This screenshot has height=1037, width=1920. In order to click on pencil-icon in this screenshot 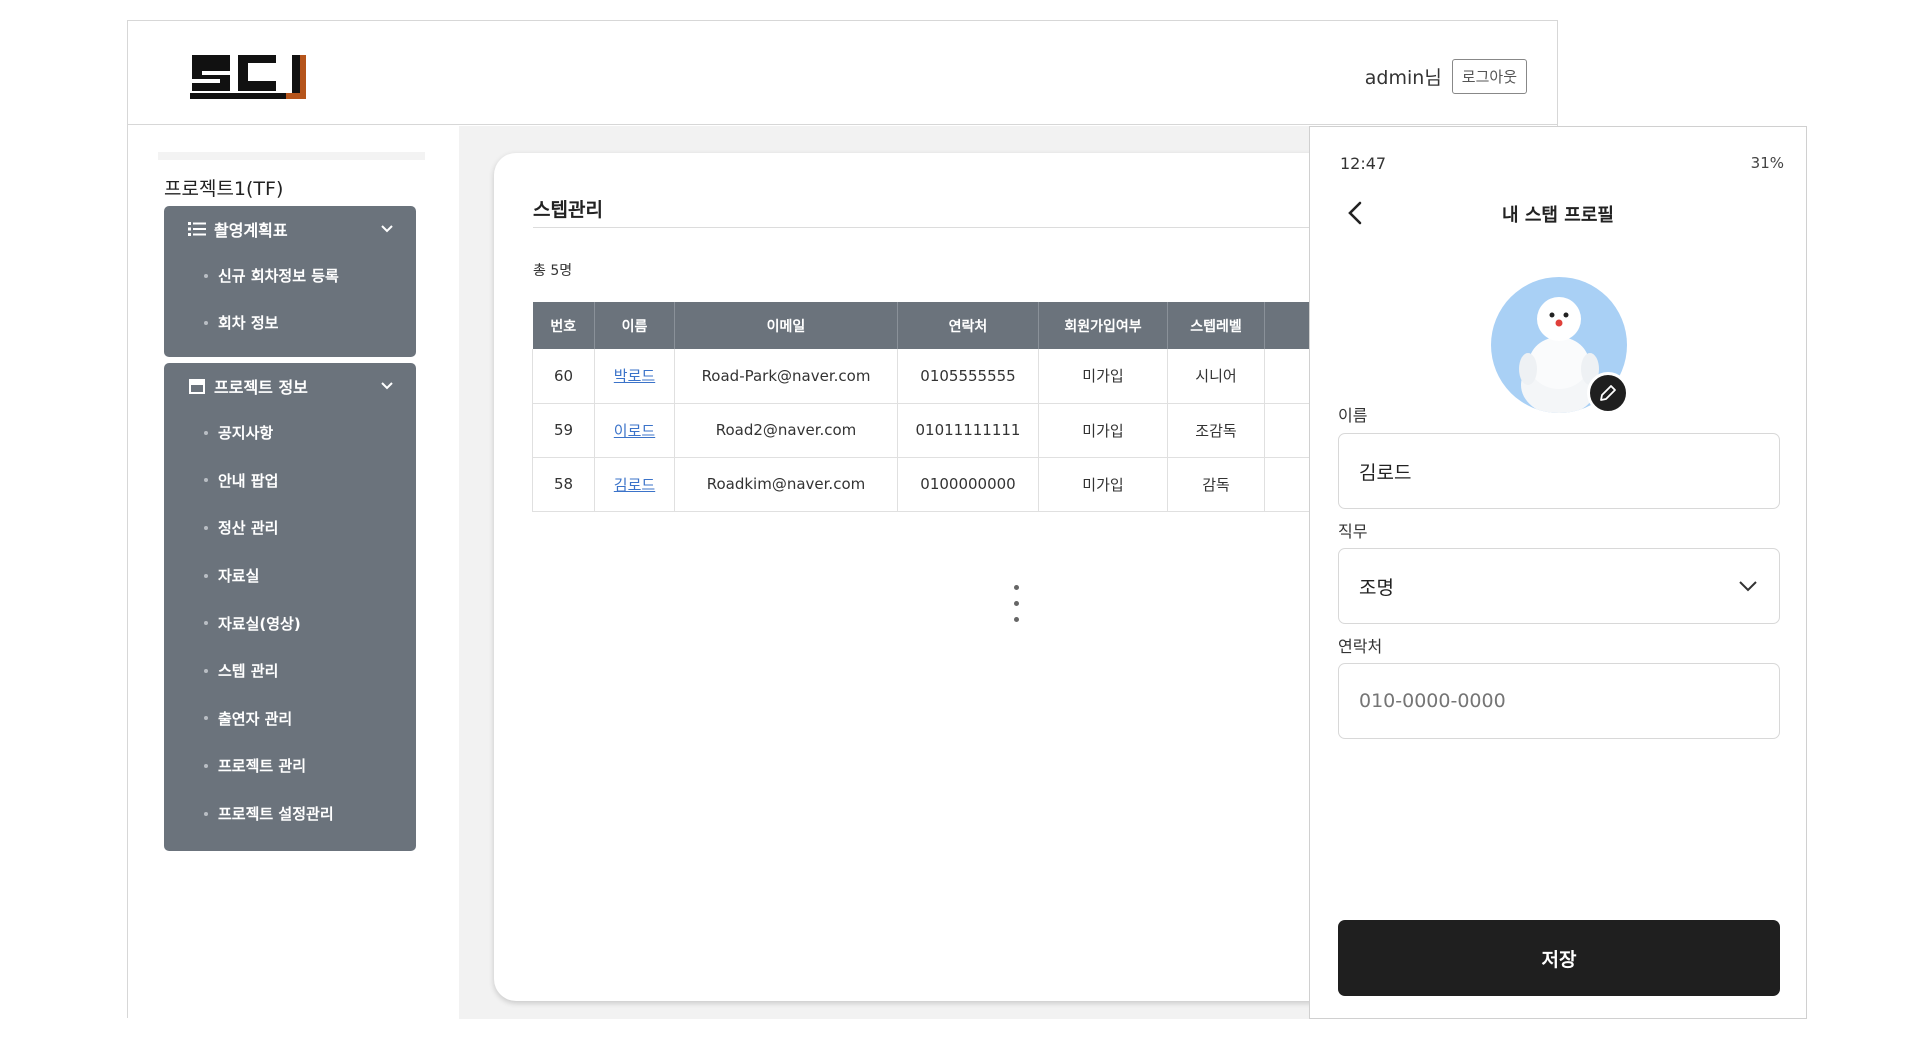, I will do `click(1608, 393)`.